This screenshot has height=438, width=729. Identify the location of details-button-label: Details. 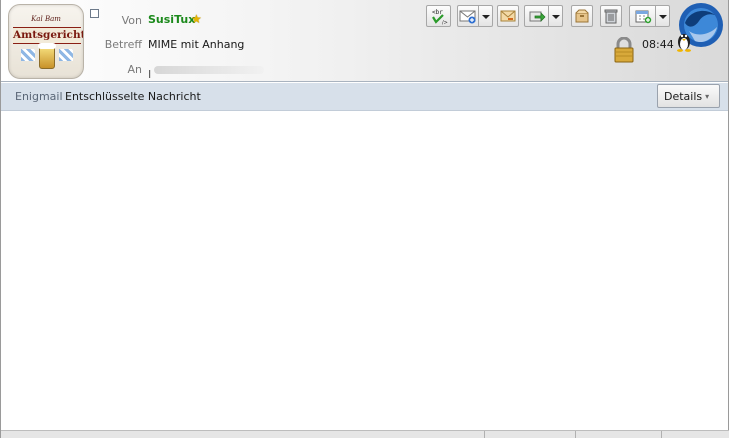
(683, 96).